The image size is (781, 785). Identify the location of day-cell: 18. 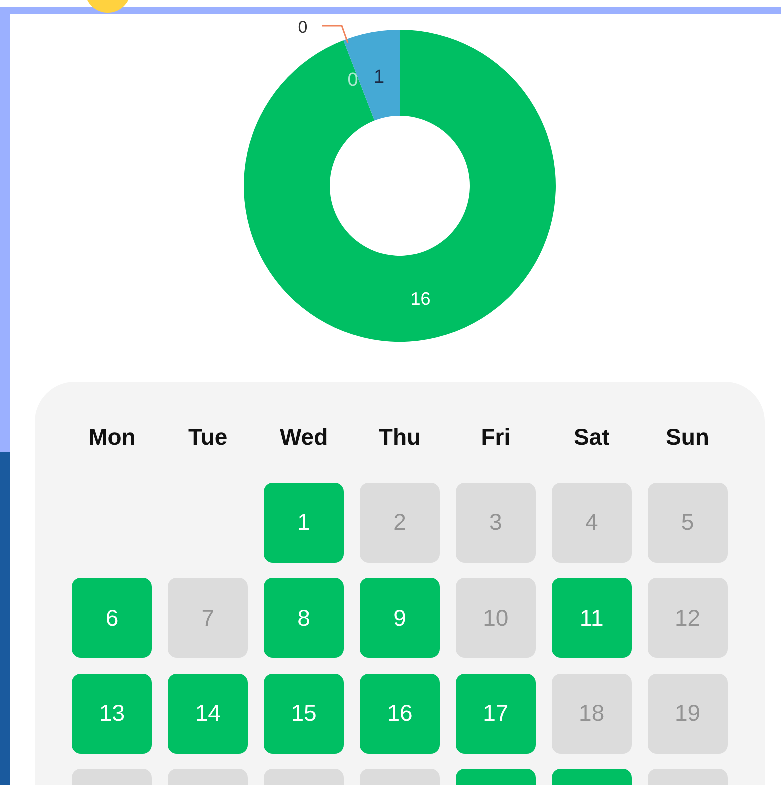
(592, 714).